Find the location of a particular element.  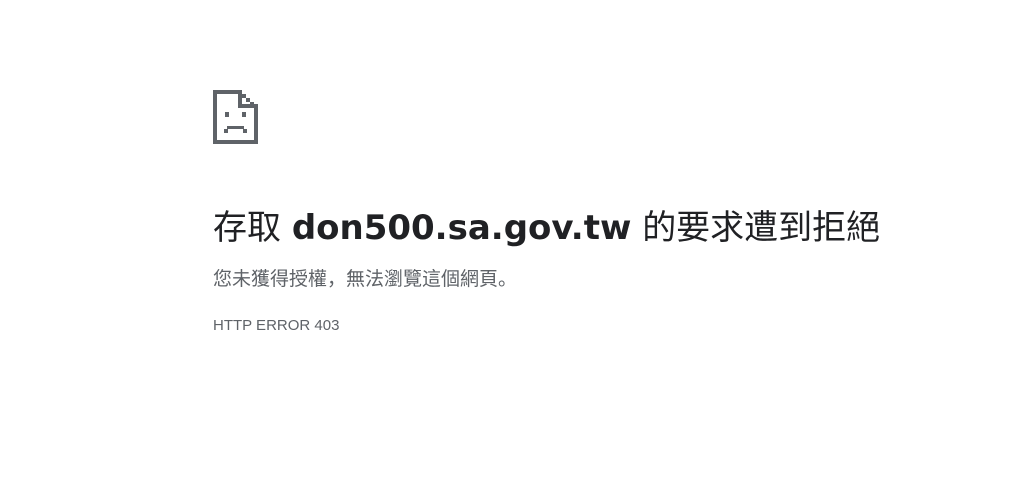

error-message: 您未獲得授權，無法瀏覽這個網頁。 is located at coordinates (365, 279).